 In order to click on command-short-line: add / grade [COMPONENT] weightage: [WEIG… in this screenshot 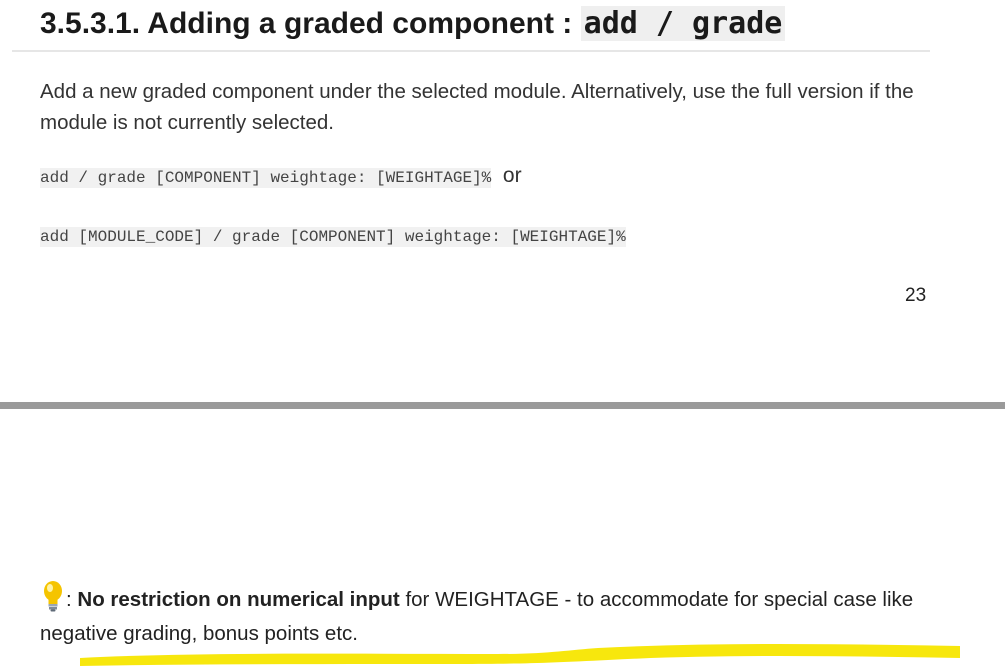, I will do `click(281, 177)`.